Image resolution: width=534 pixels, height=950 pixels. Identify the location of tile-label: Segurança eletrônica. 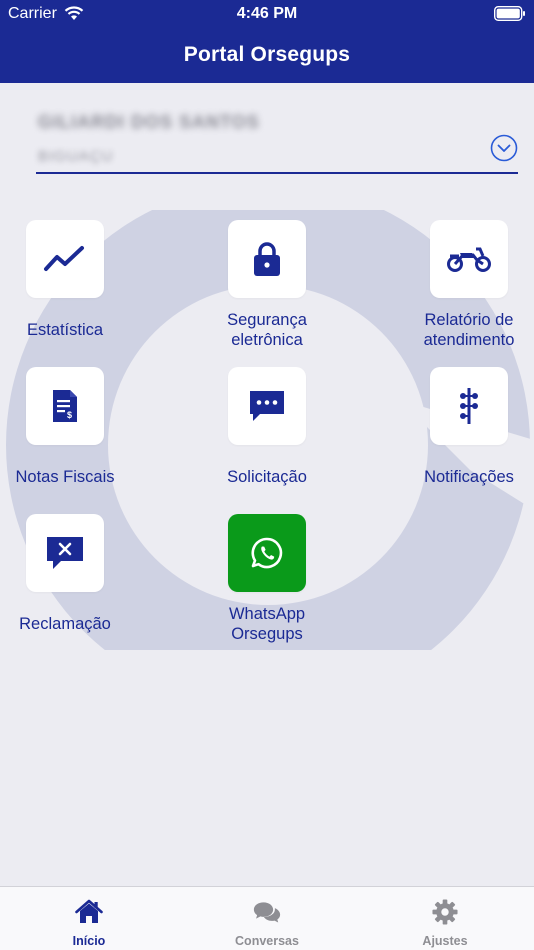
(267, 330).